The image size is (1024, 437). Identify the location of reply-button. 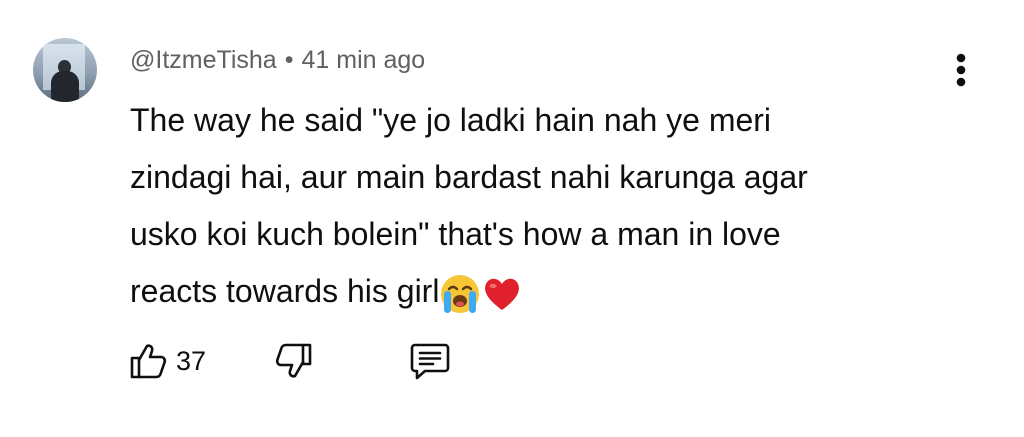
(430, 361).